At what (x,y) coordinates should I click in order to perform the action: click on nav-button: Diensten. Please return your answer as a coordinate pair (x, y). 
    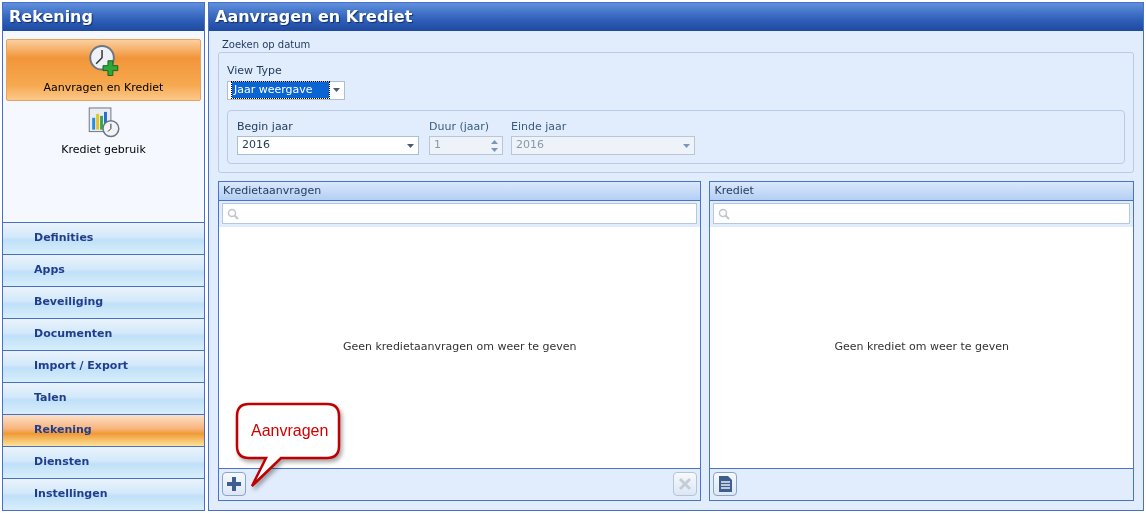
    Looking at the image, I should click on (103, 462).